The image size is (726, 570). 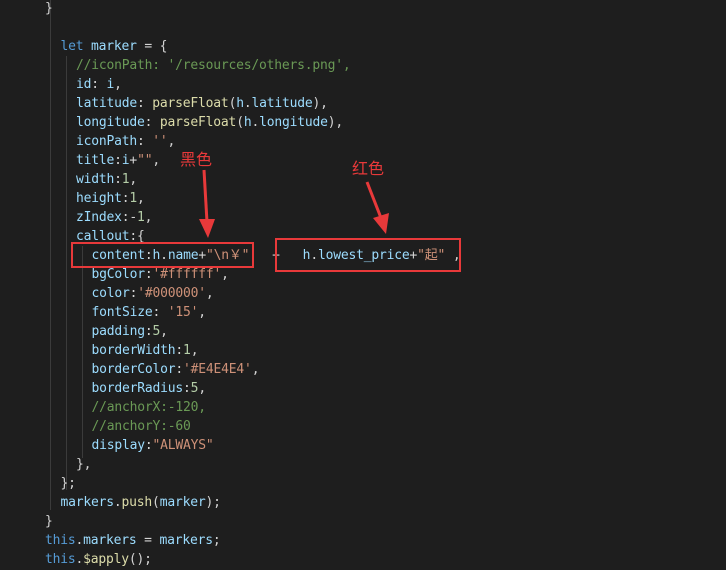 I want to click on arrow-to-price, so click(x=377, y=207).